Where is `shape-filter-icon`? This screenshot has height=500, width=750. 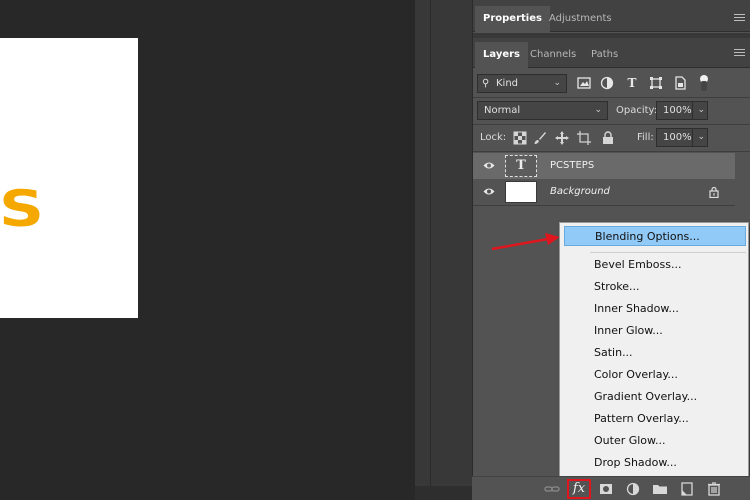 shape-filter-icon is located at coordinates (656, 83).